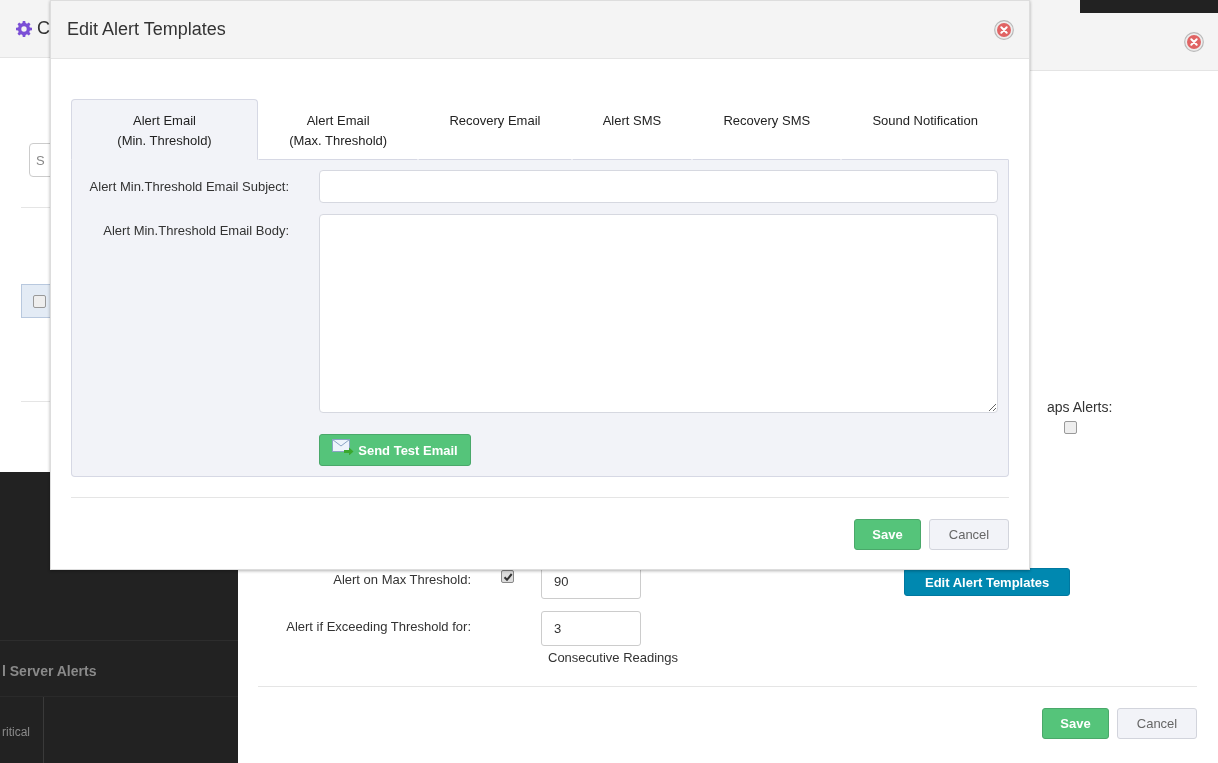 This screenshot has height=763, width=1218. I want to click on table-header-cell: ritical, so click(22, 730).